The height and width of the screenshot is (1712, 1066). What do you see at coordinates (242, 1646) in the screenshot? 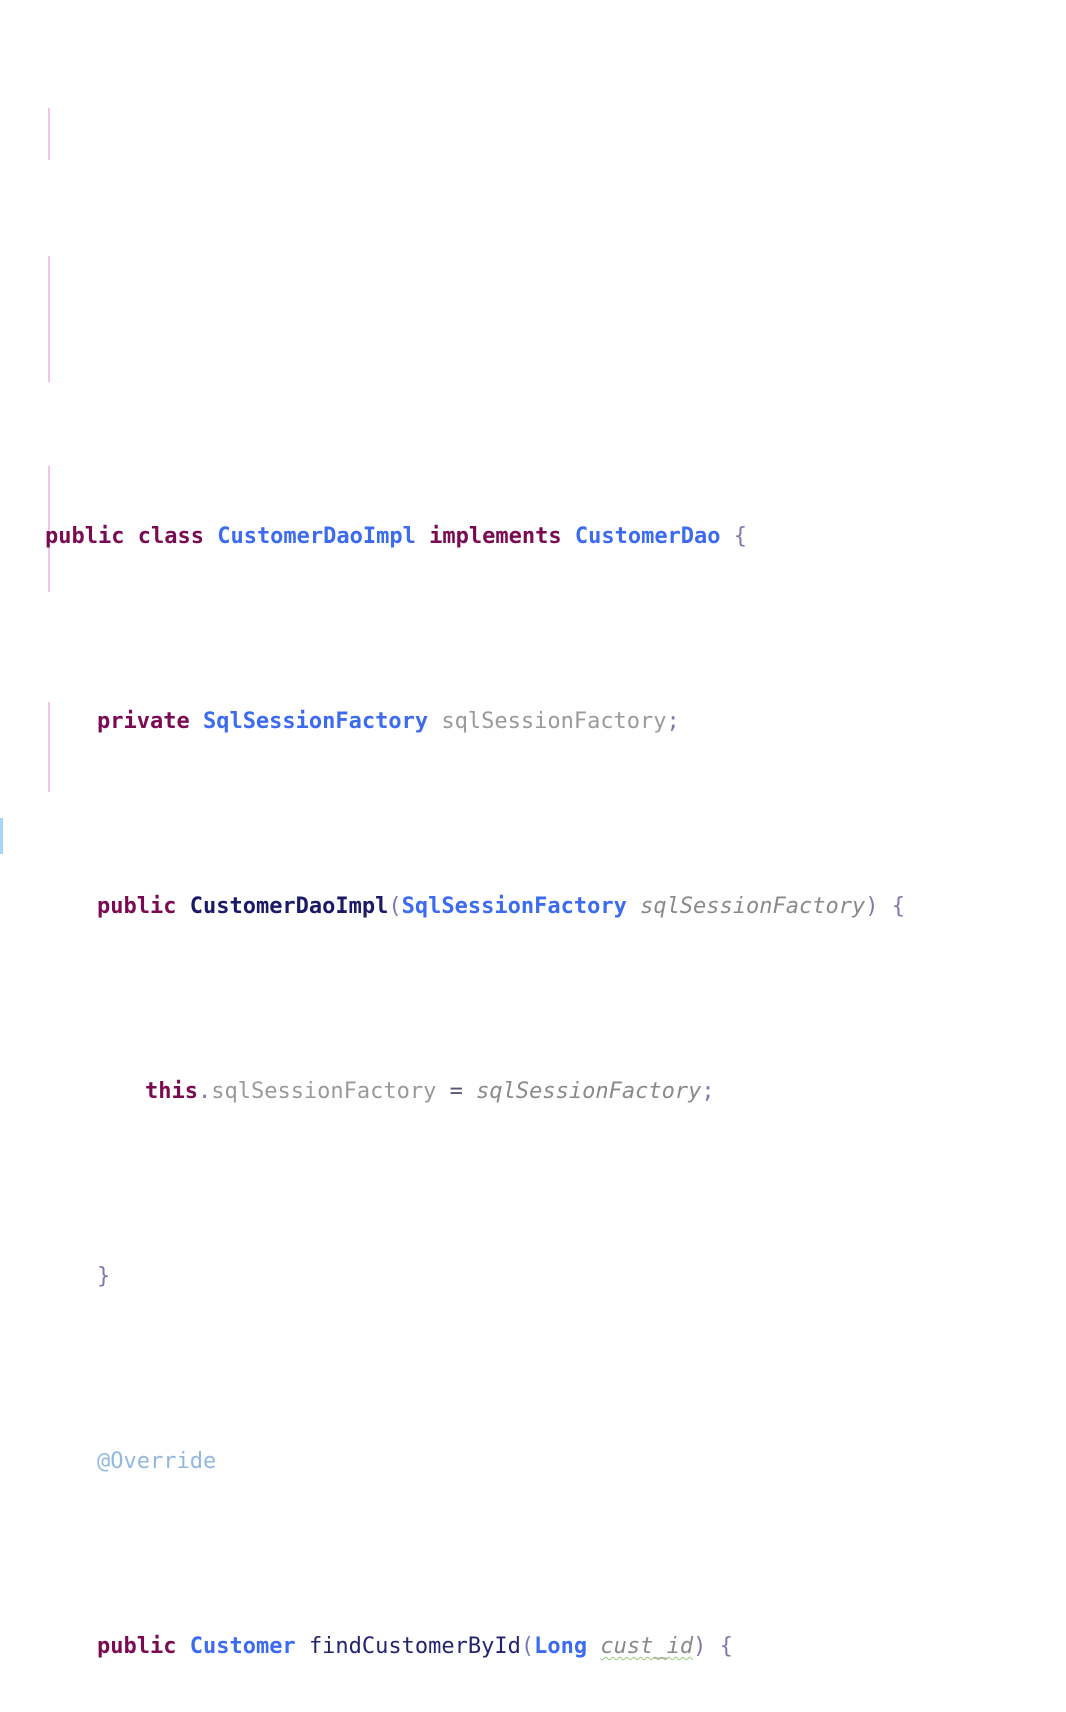
I see `type-customer: Customer` at bounding box center [242, 1646].